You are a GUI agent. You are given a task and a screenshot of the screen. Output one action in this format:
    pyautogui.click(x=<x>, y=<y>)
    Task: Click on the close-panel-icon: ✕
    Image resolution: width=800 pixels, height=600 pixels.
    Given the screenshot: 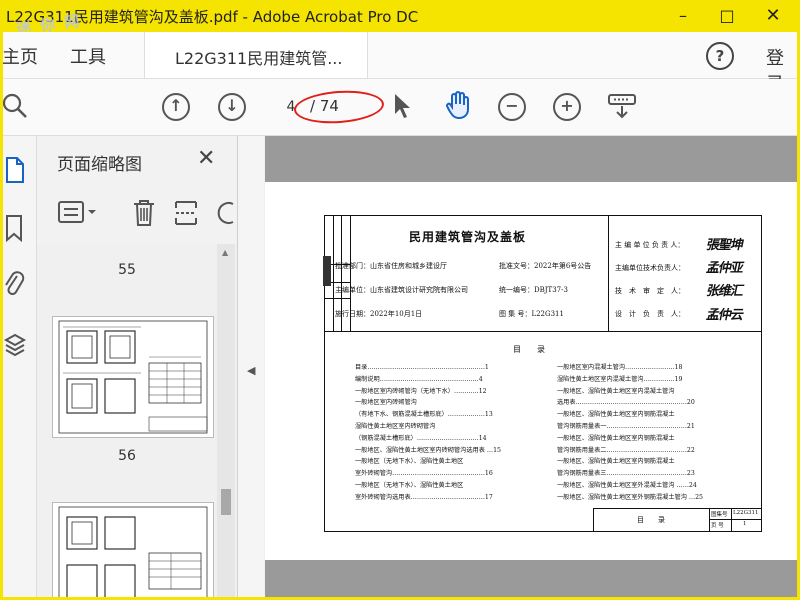 What is the action you would take?
    pyautogui.click(x=206, y=158)
    